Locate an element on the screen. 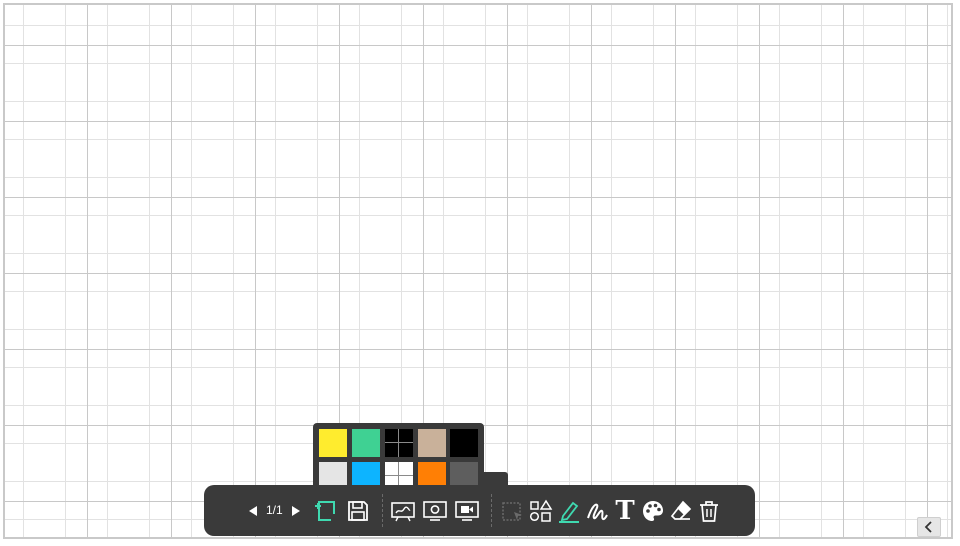 Image resolution: width=960 pixels, height=546 pixels. eraser-button is located at coordinates (681, 511).